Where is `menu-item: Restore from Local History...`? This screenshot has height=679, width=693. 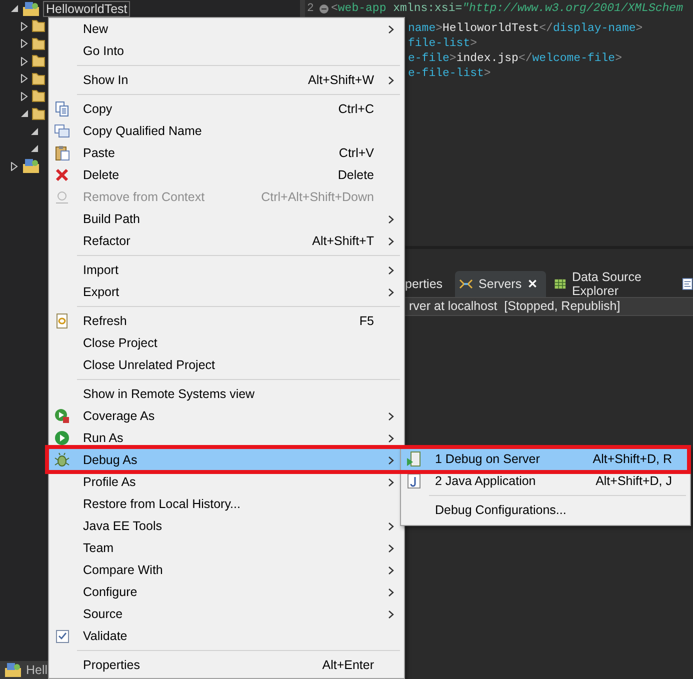 menu-item: Restore from Local History... is located at coordinates (226, 504).